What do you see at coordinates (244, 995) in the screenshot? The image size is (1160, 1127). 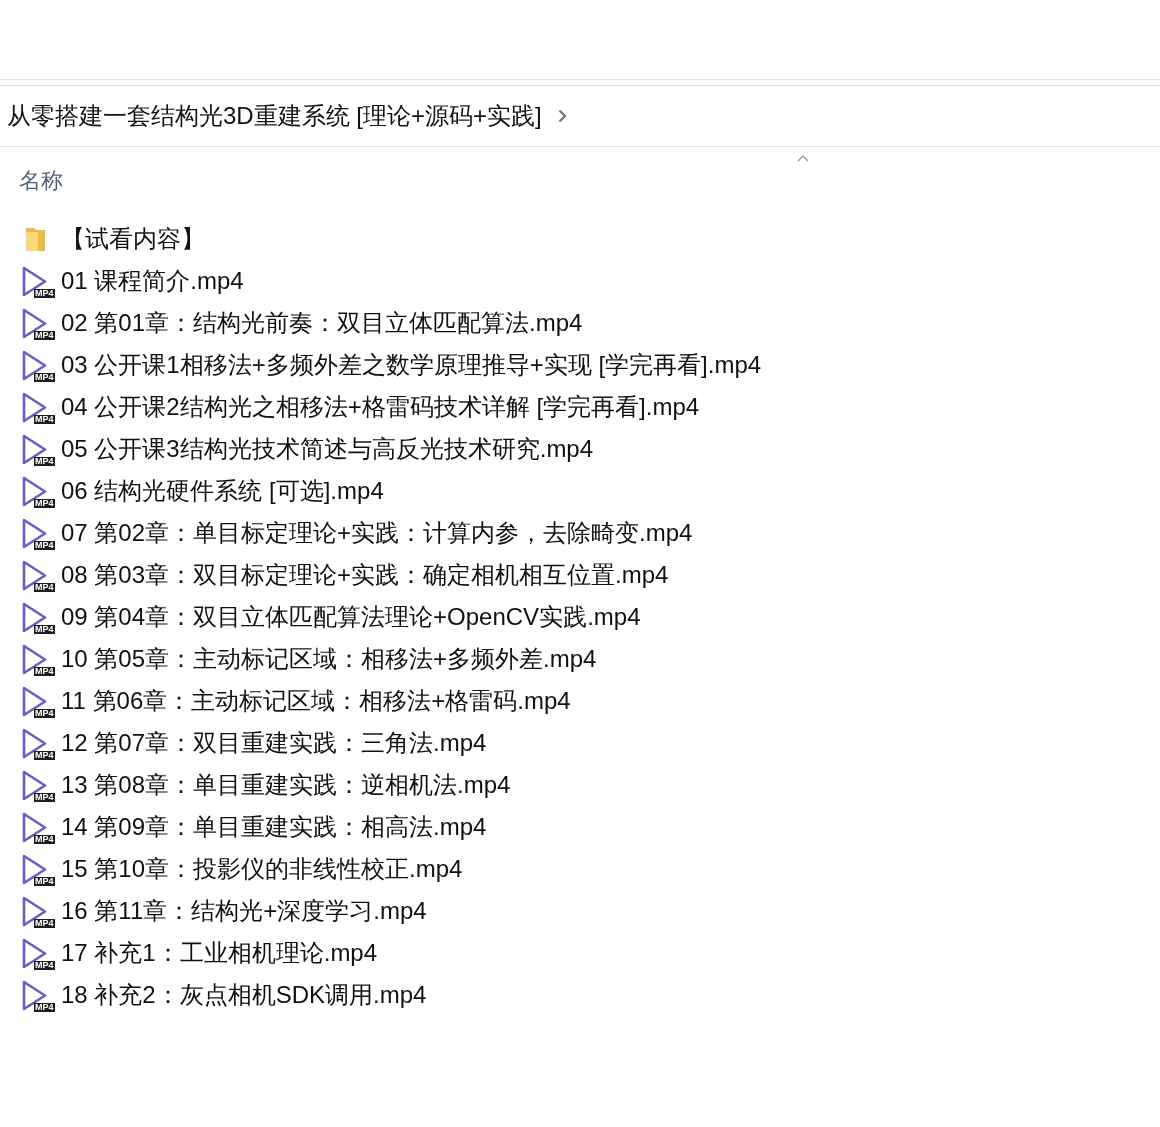 I see `file-name: 18 补充2：灰点相机SDK调用.mp4` at bounding box center [244, 995].